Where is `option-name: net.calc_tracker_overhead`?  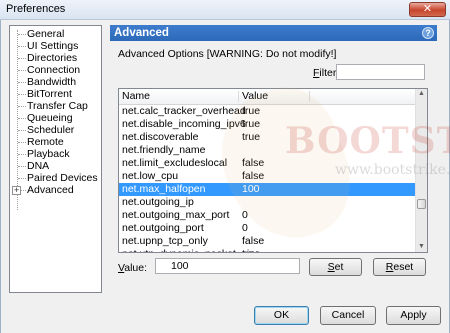
option-name: net.calc_tracker_overhead is located at coordinates (184, 111).